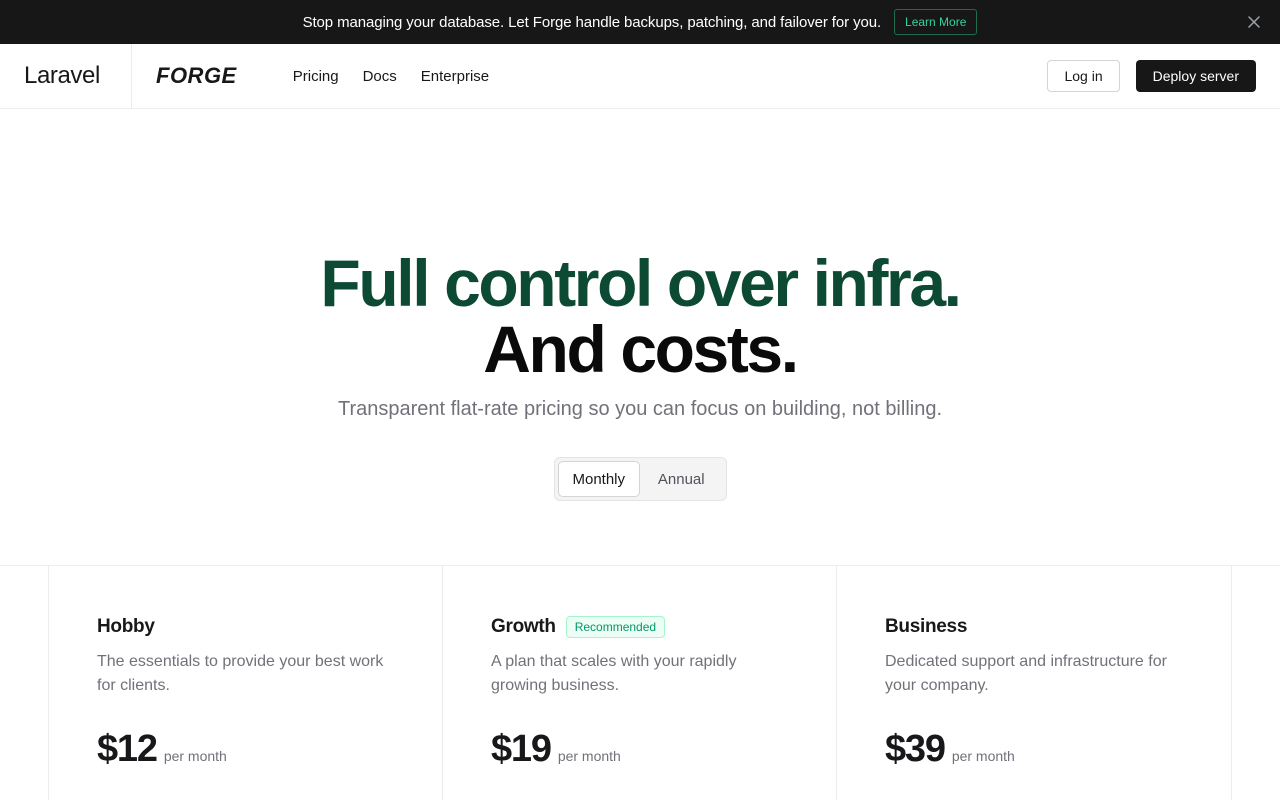  Describe the element at coordinates (380, 76) in the screenshot. I see `nav-link-docs: Docs` at that location.